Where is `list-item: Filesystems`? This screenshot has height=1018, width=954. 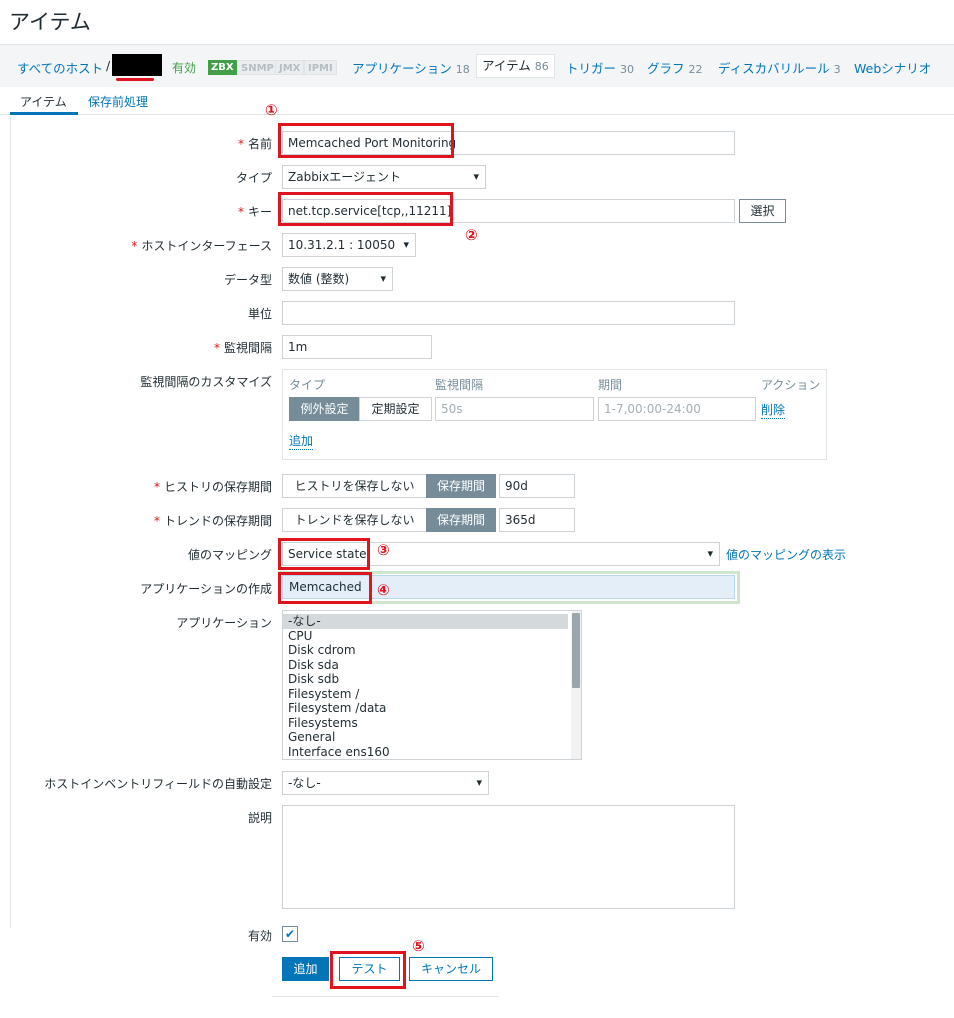
list-item: Filesystems is located at coordinates (432, 723).